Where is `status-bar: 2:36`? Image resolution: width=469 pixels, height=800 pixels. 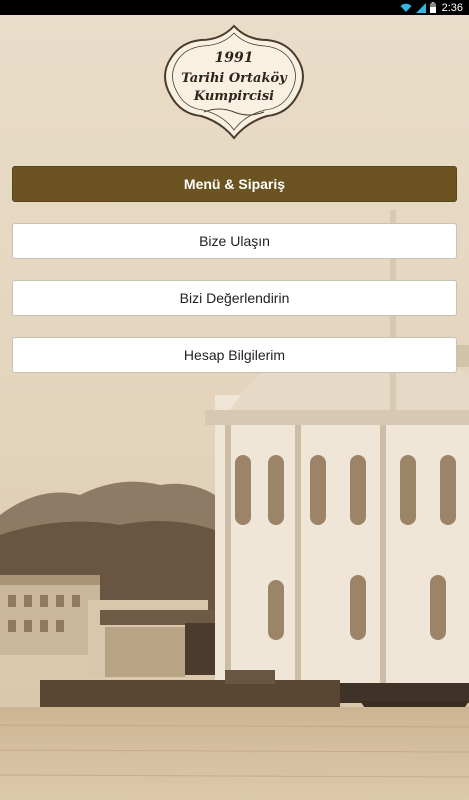
status-bar: 2:36 is located at coordinates (234, 7).